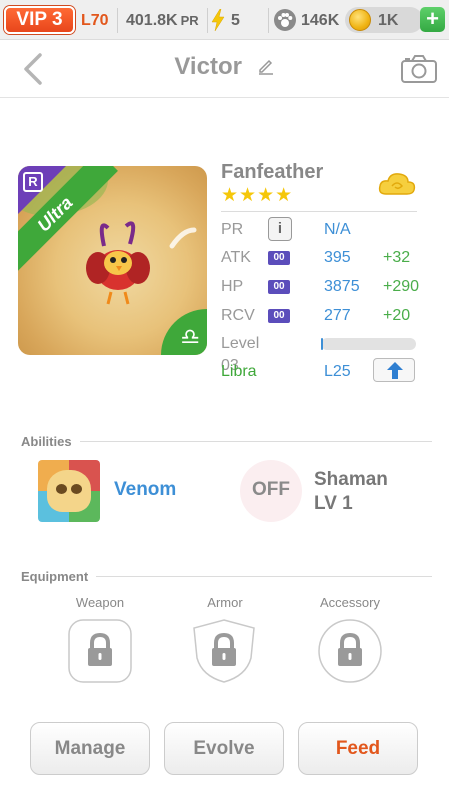 The width and height of the screenshot is (449, 800). Describe the element at coordinates (232, 286) in the screenshot. I see `stat-label: HP` at that location.